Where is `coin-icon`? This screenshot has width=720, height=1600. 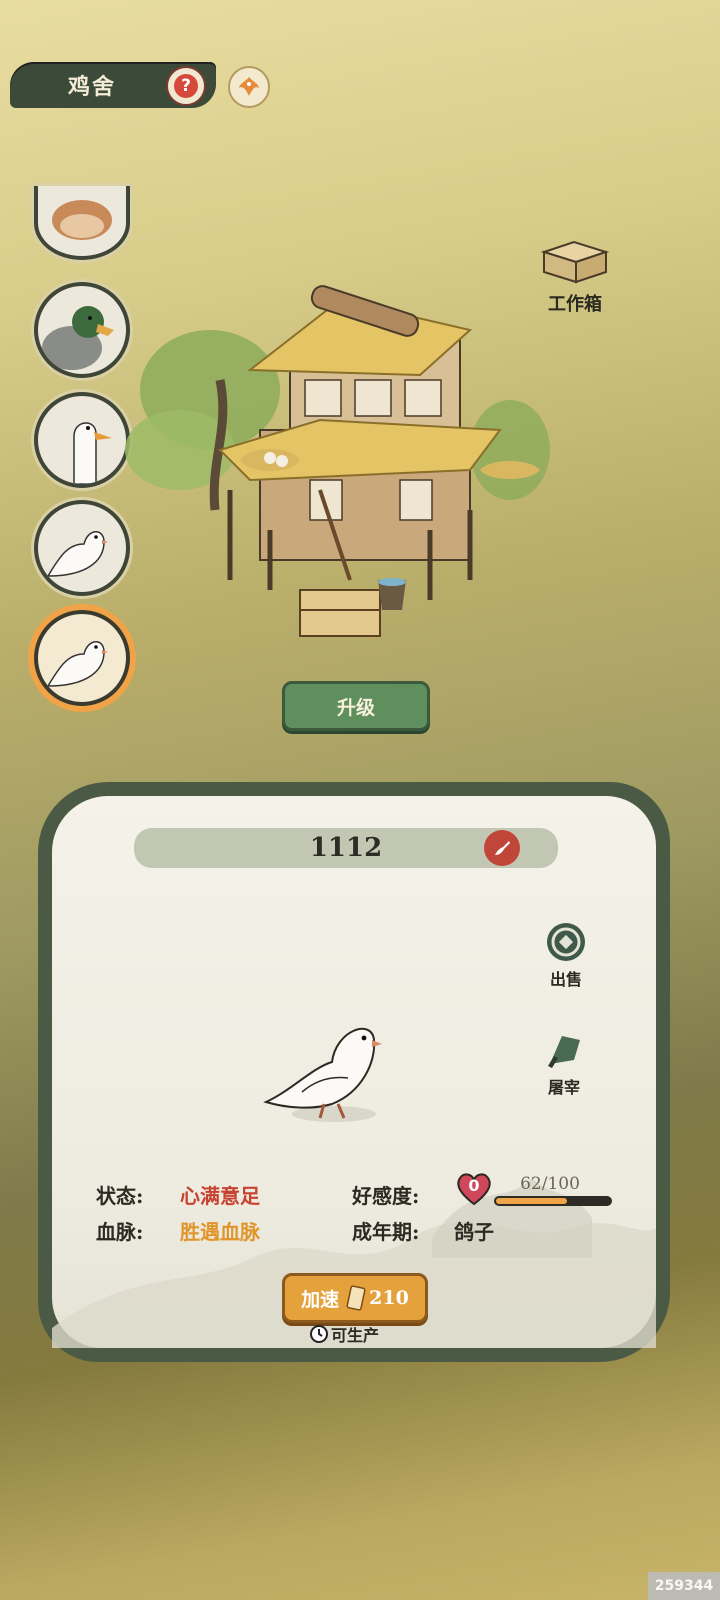
coin-icon is located at coordinates (566, 942).